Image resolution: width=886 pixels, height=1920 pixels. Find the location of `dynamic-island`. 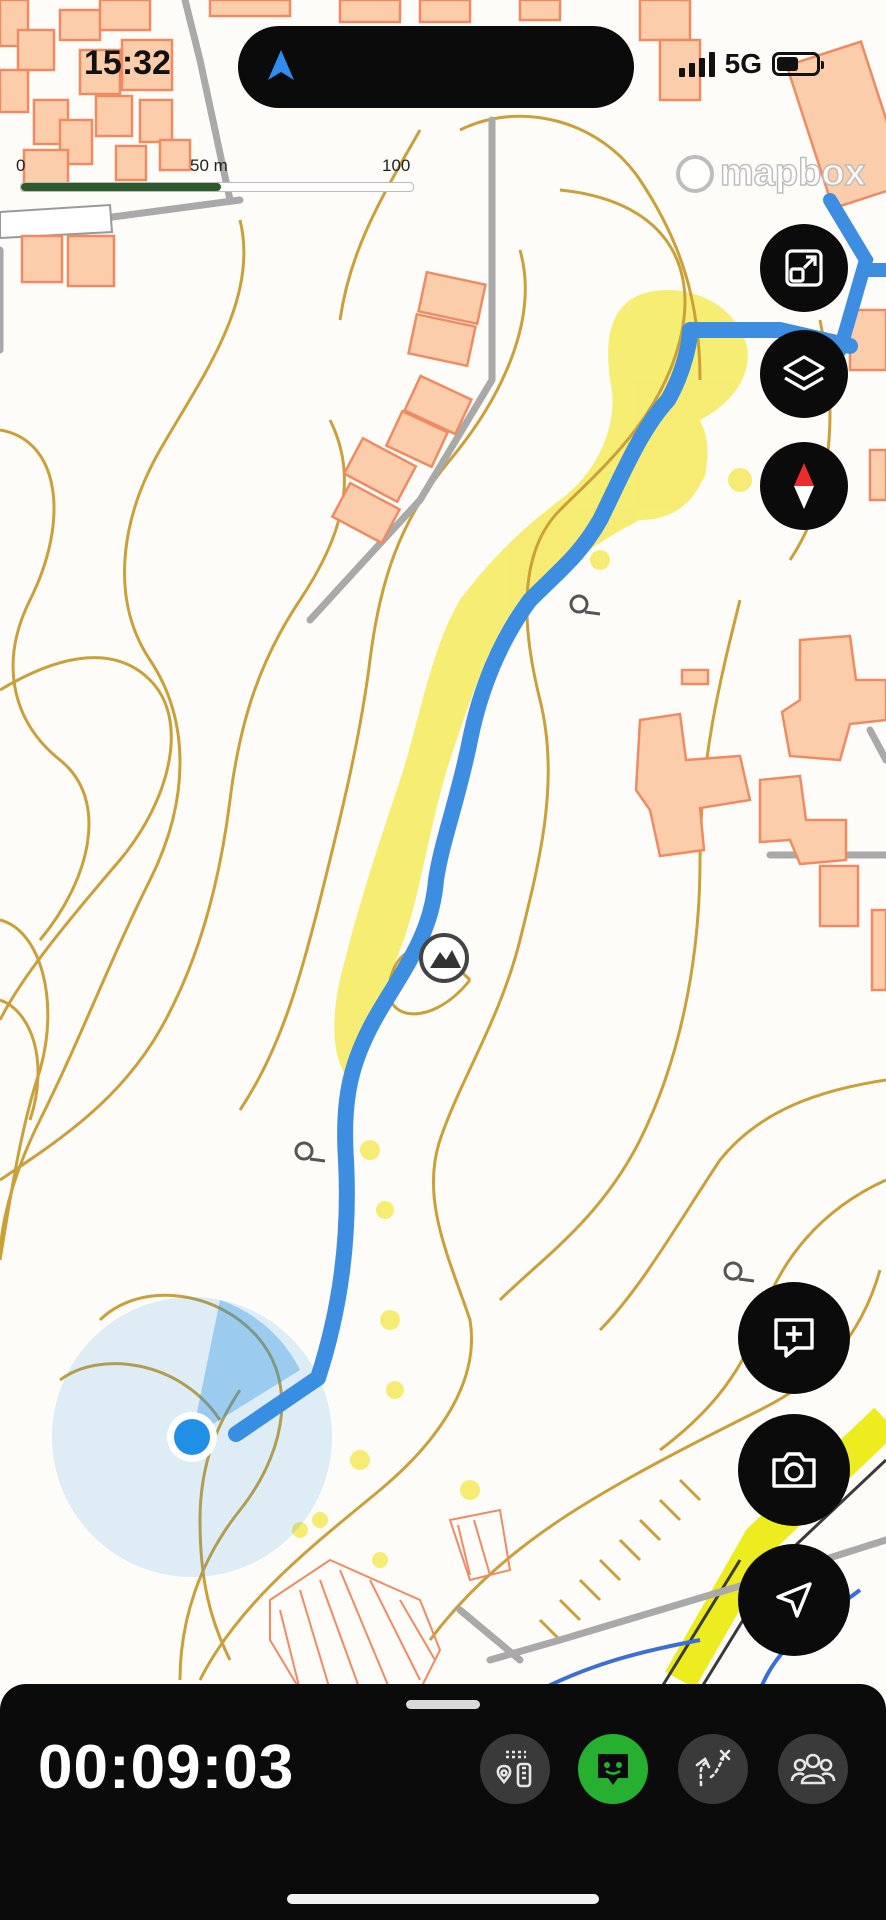

dynamic-island is located at coordinates (436, 67).